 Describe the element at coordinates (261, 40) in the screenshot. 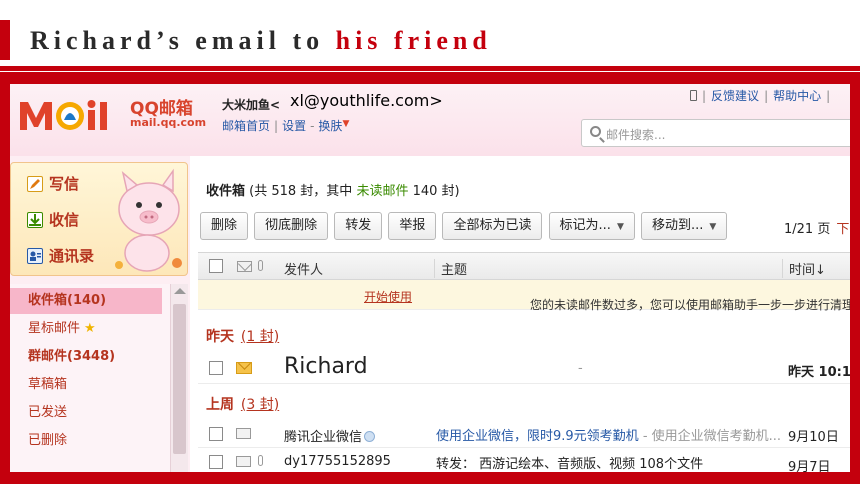

I see `slide-title: Richard’s email to his friend` at that location.